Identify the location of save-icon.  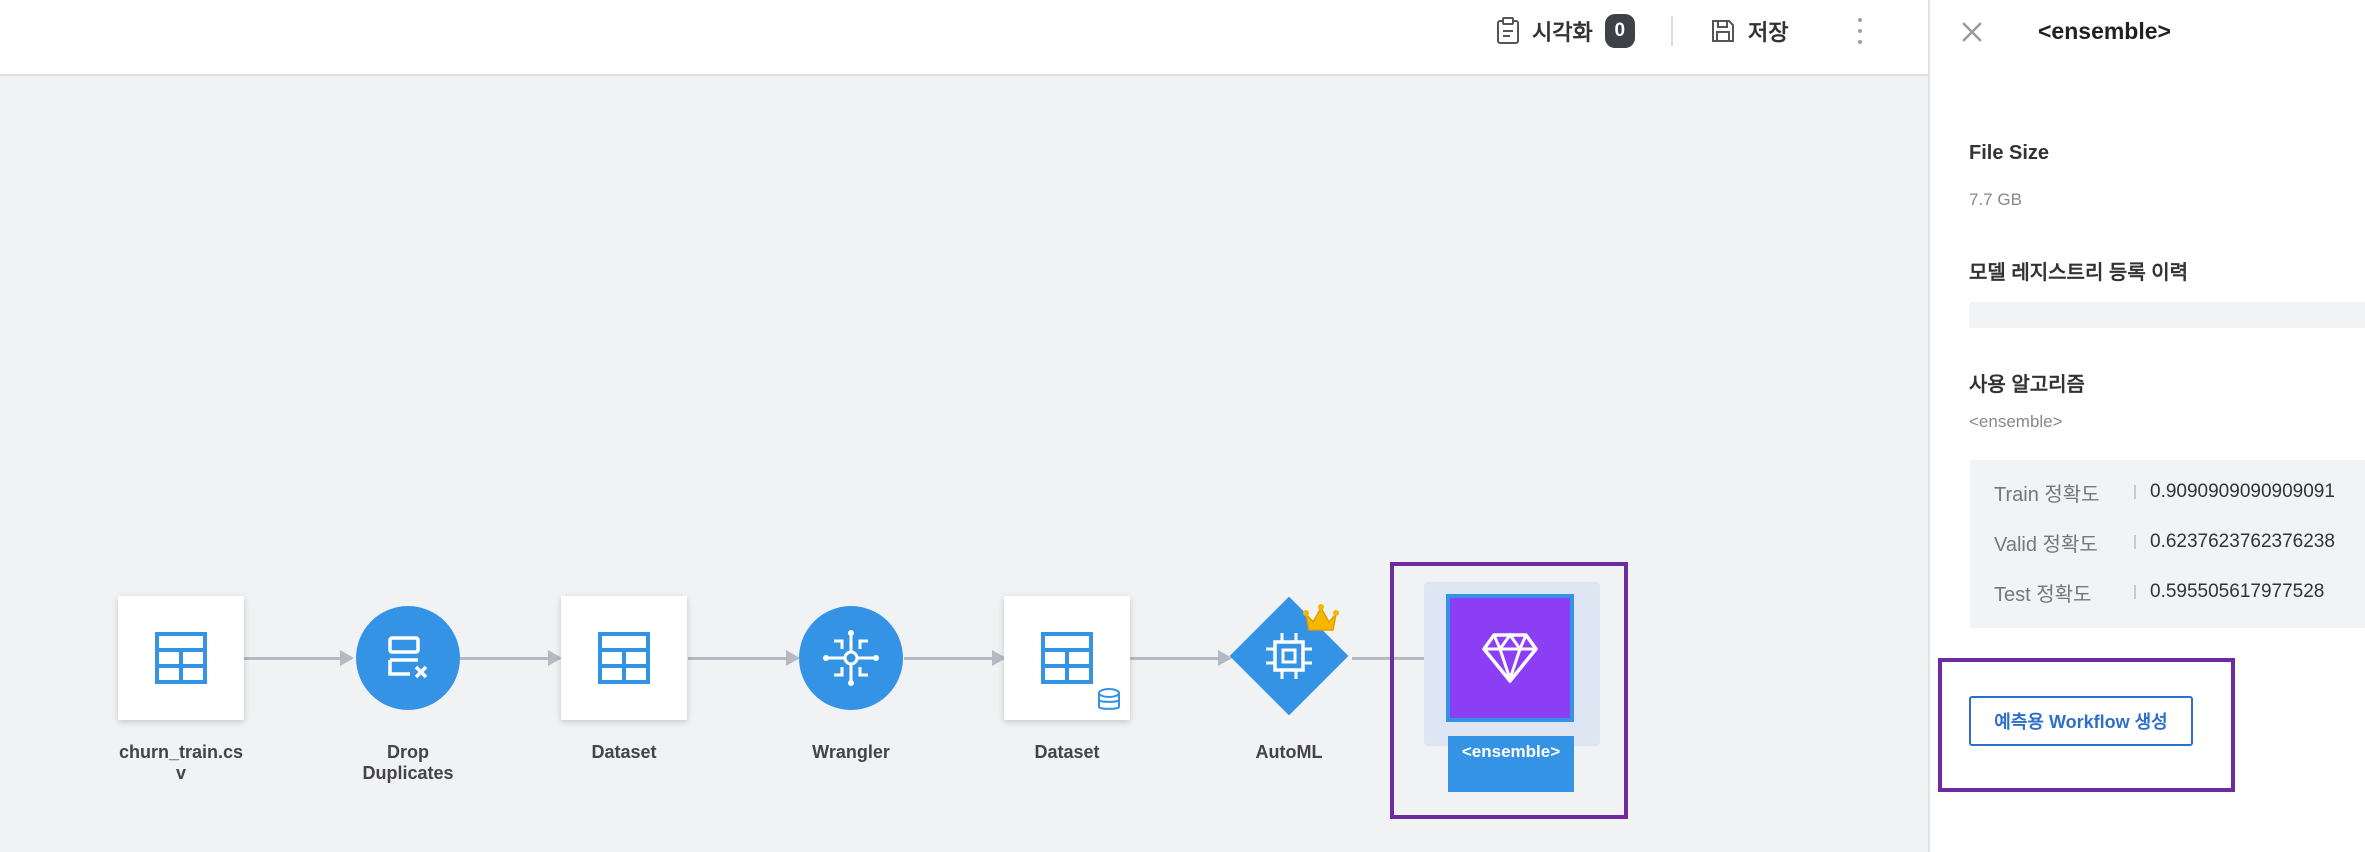
(1723, 31).